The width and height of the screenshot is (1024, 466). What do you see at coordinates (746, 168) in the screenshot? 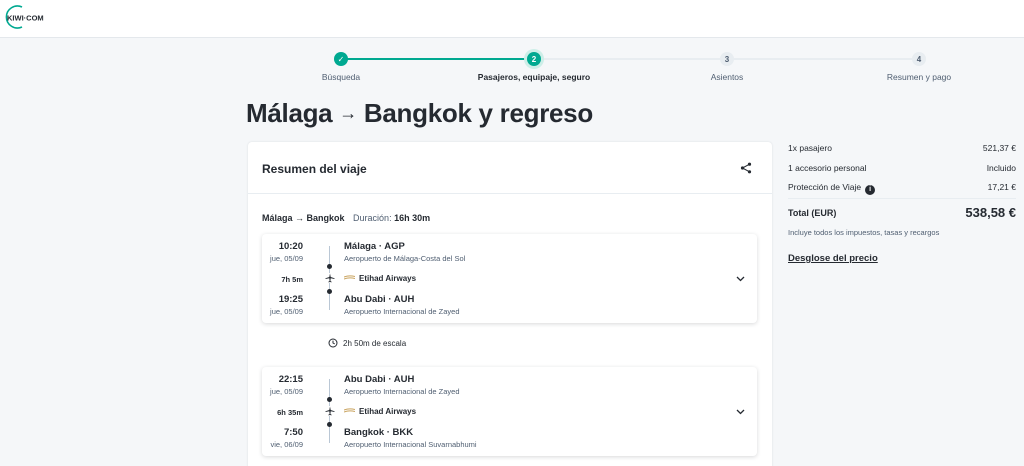
I see `share-icon` at bounding box center [746, 168].